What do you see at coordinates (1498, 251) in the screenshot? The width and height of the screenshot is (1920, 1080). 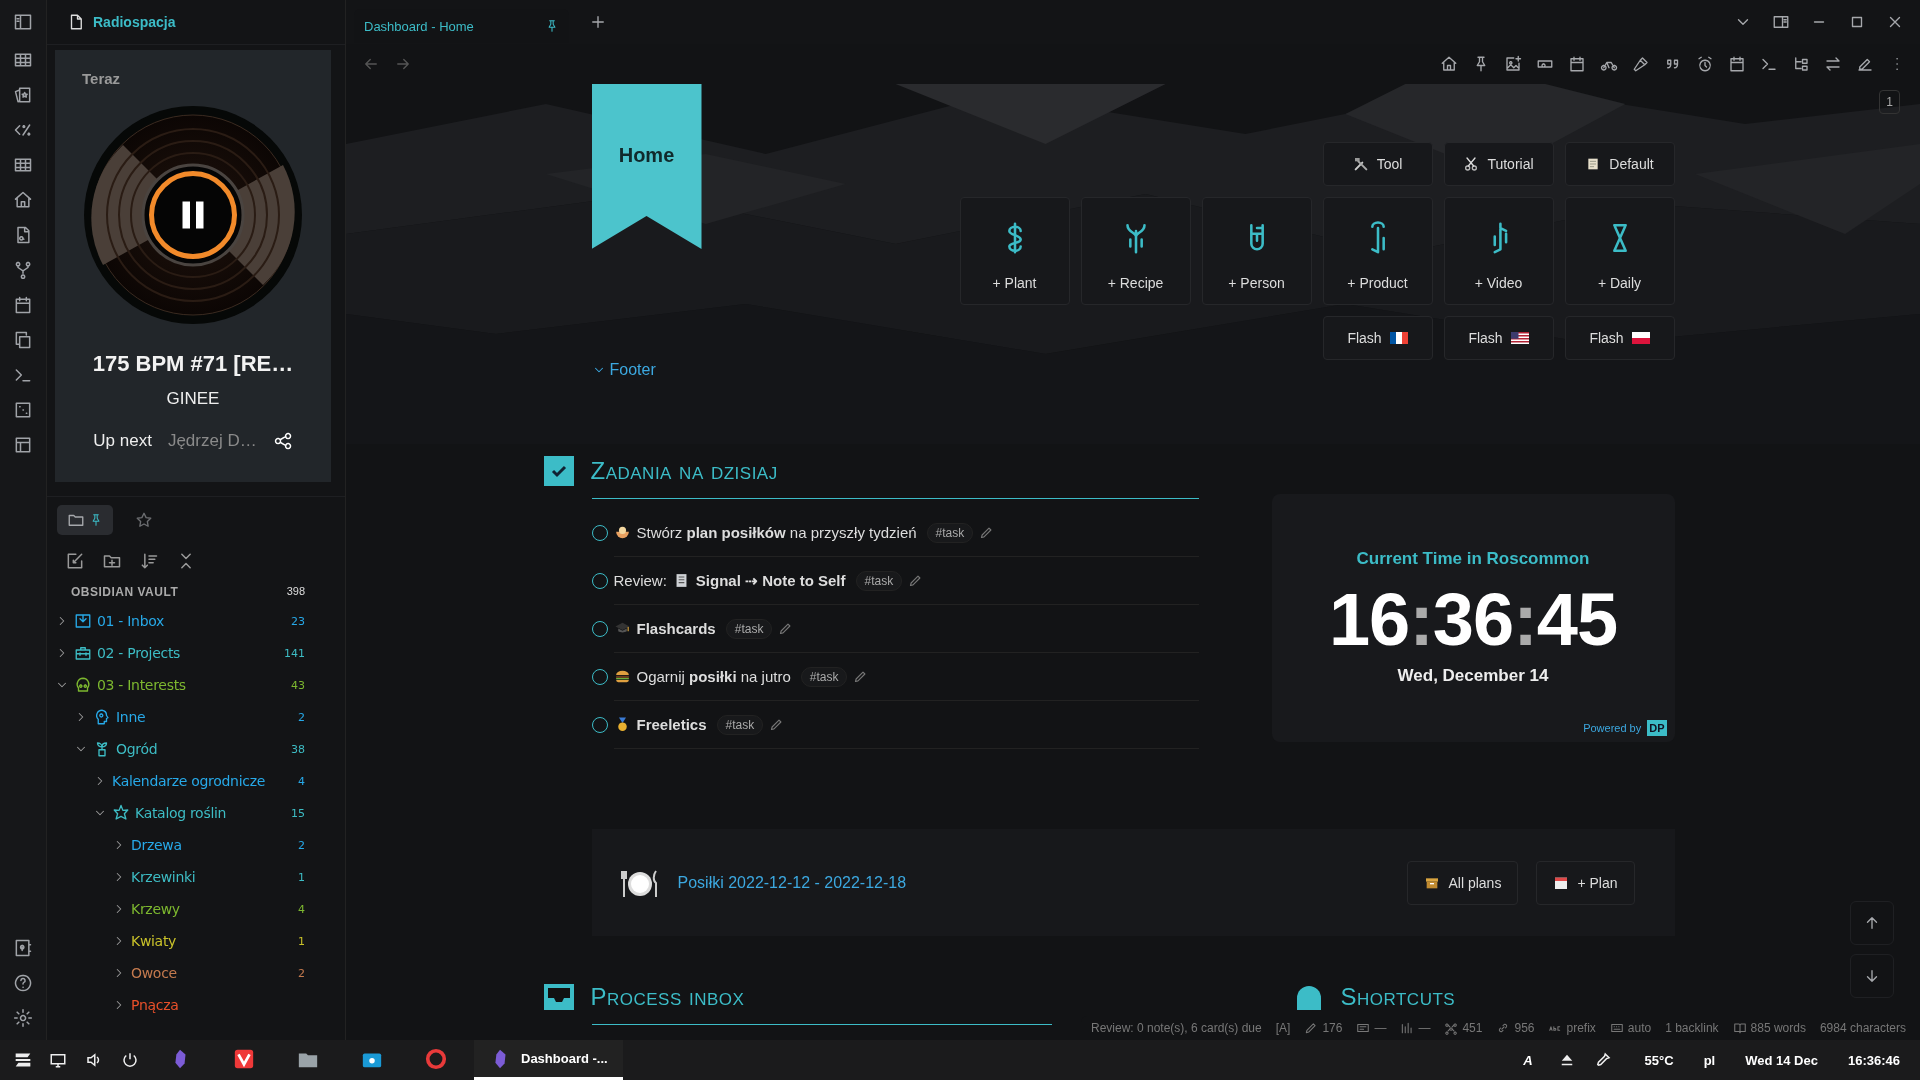 I see `create-button: + Video` at bounding box center [1498, 251].